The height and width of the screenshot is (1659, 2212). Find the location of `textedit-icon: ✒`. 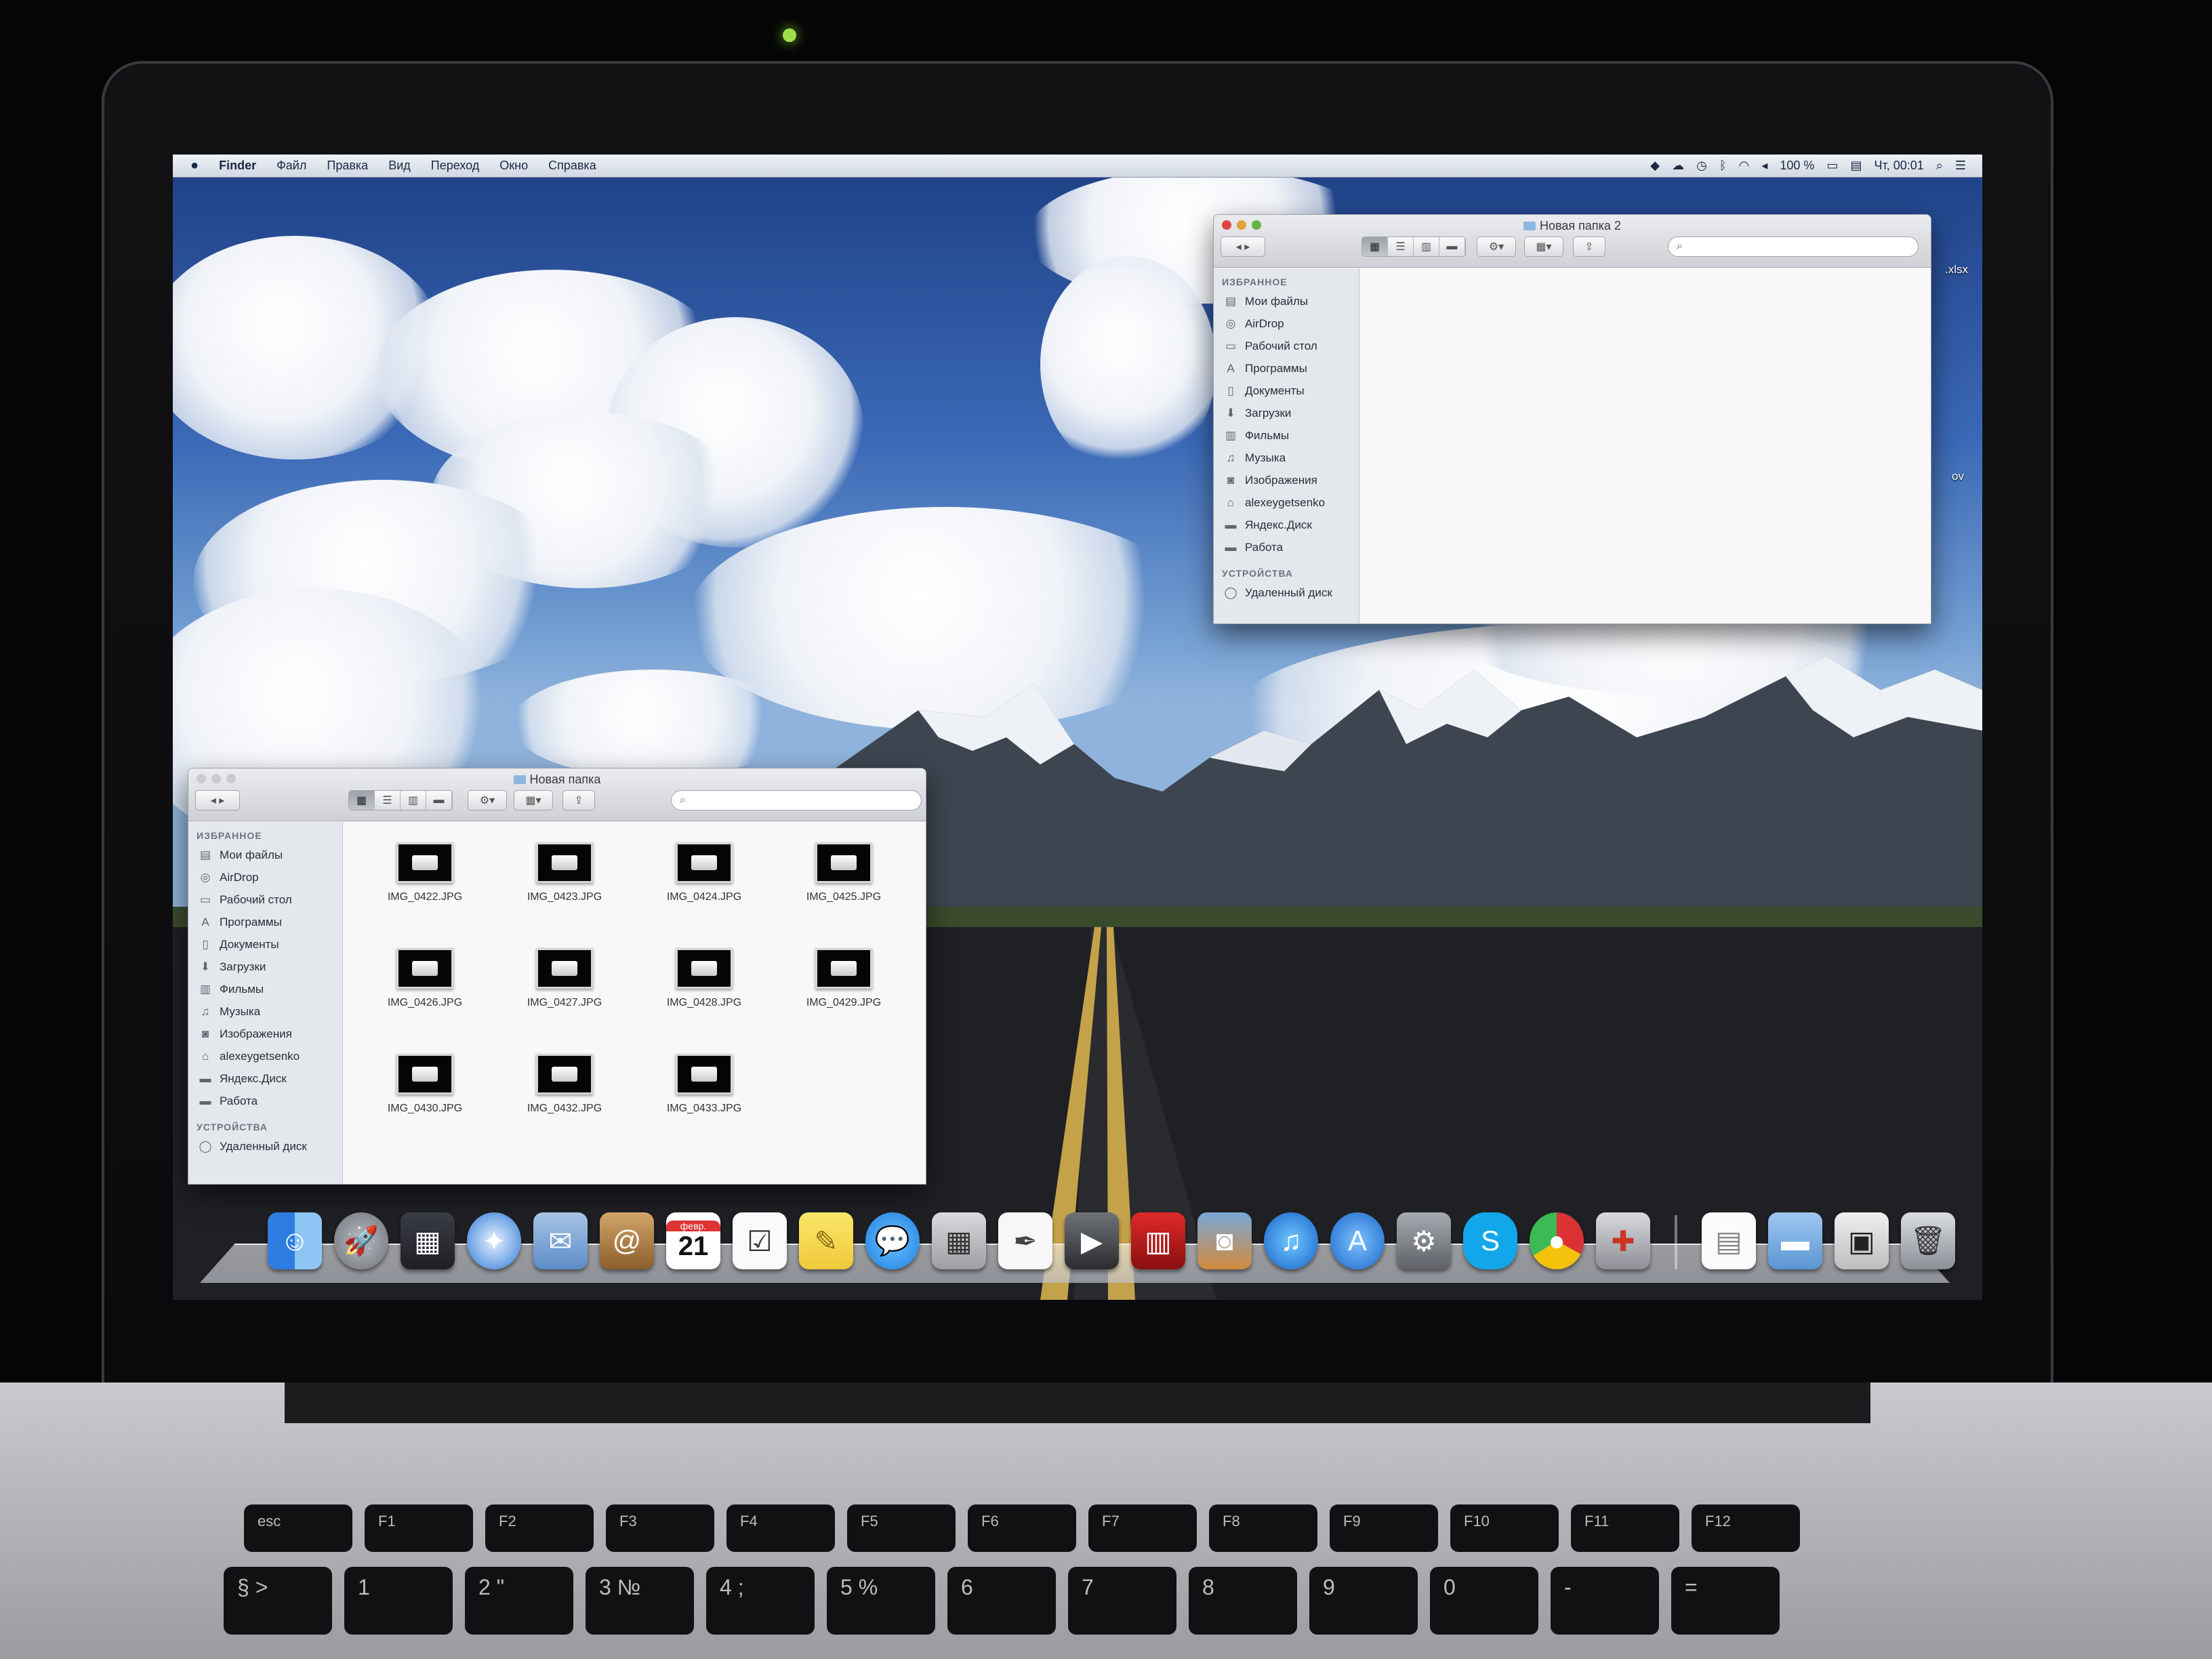

textedit-icon: ✒ is located at coordinates (1025, 1240).